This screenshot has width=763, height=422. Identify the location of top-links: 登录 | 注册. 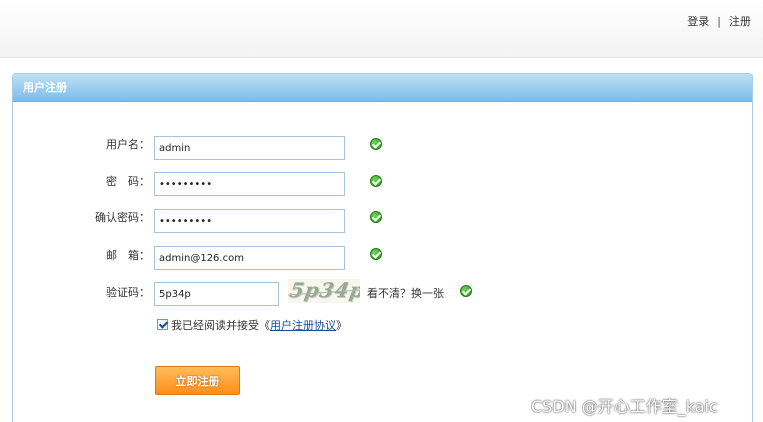
(719, 21).